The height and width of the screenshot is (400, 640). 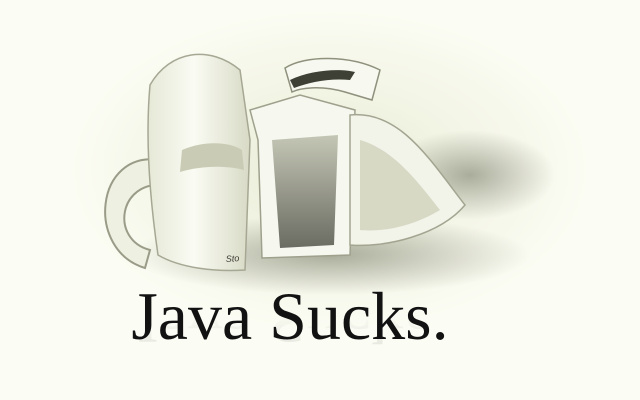 What do you see at coordinates (232, 258) in the screenshot?
I see `mug-print-text: Sto` at bounding box center [232, 258].